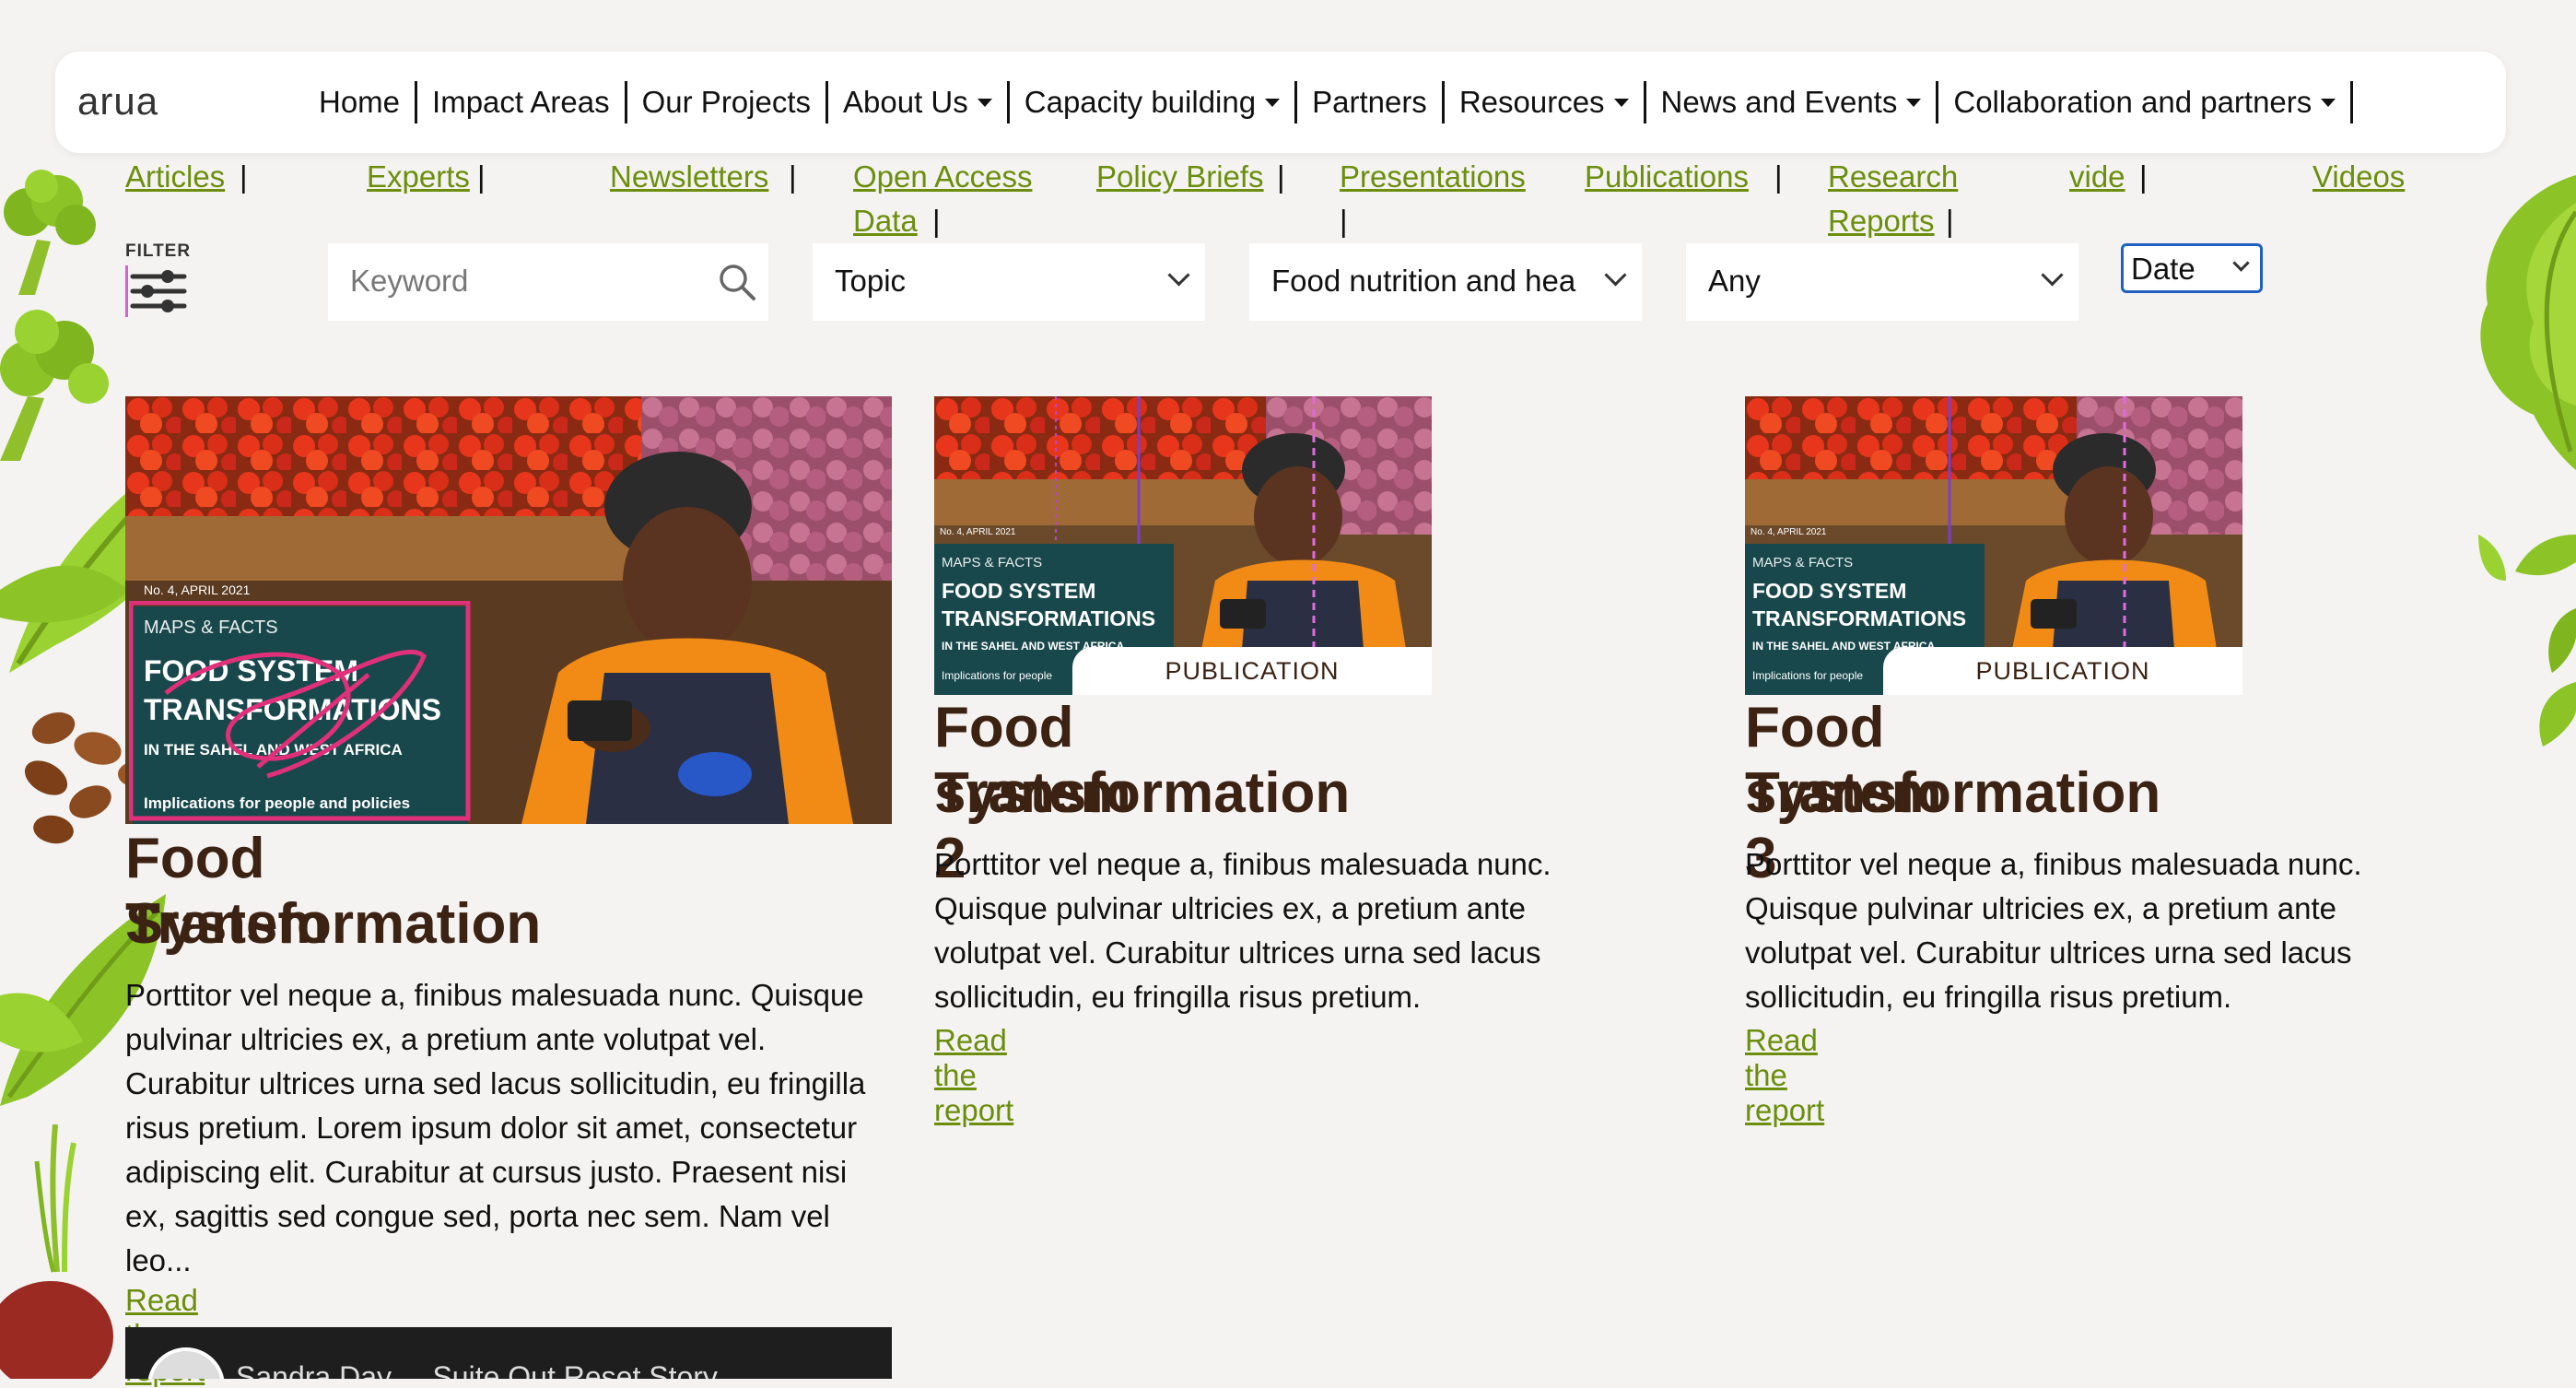 The width and height of the screenshot is (2576, 1388). I want to click on sliders-icon, so click(156, 291).